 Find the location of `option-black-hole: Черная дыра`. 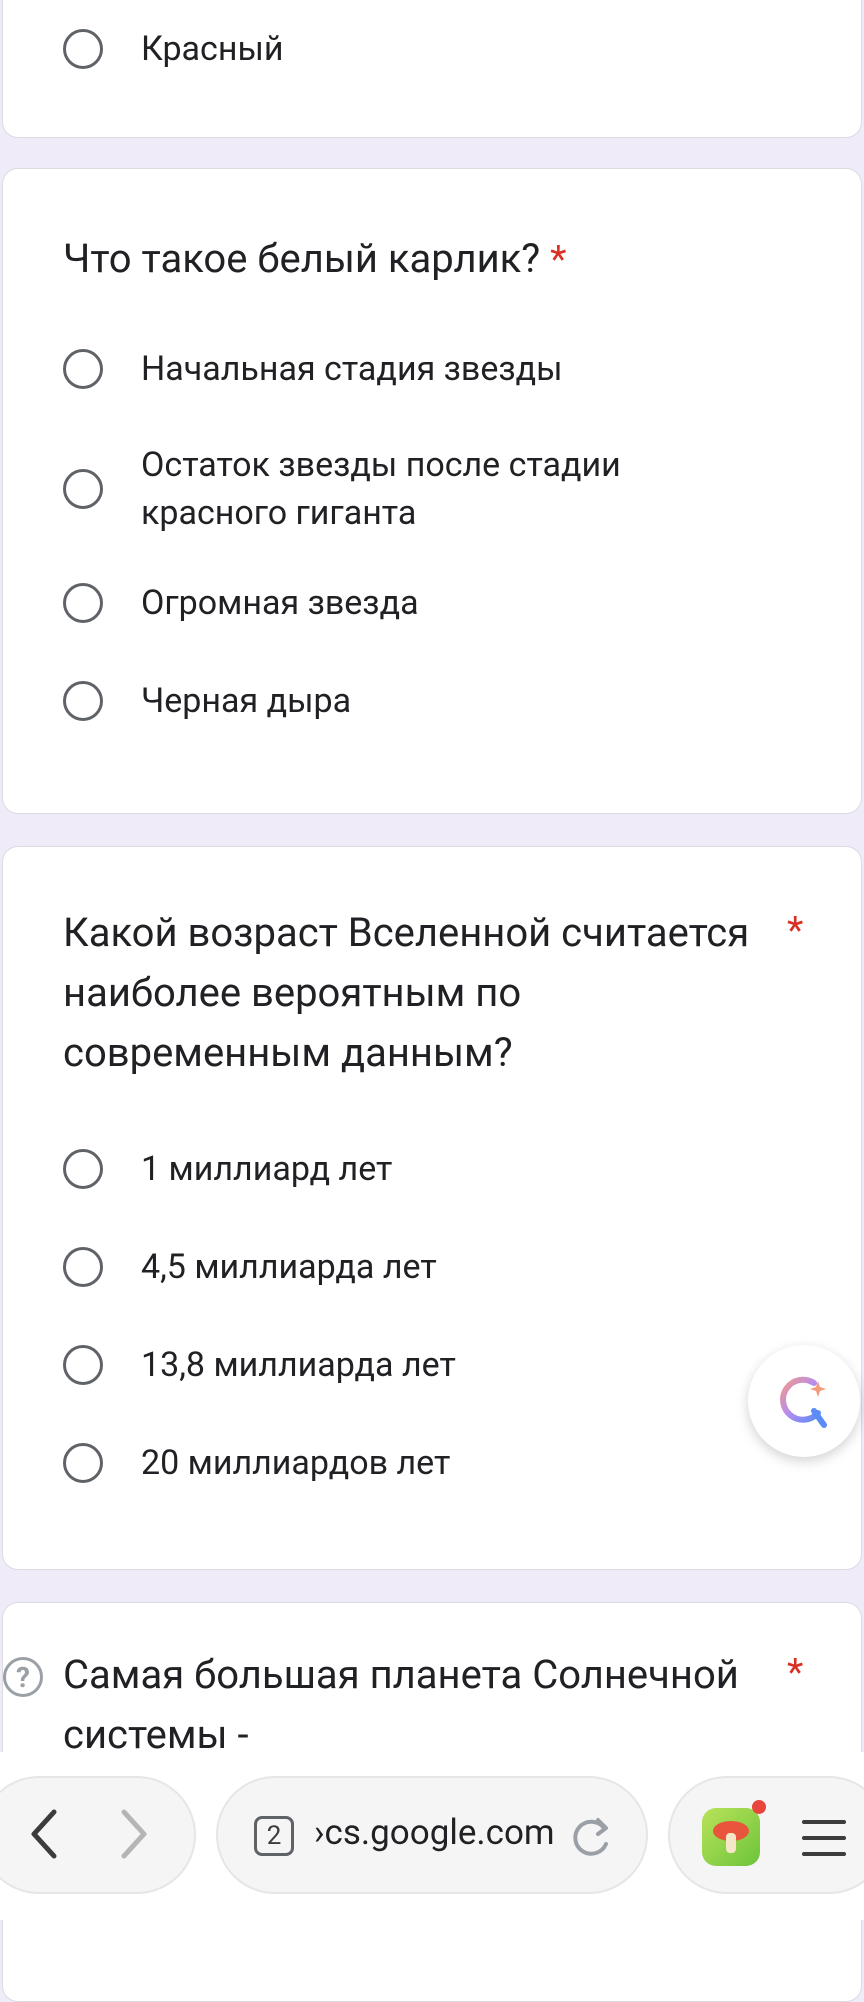

option-black-hole: Черная дыра is located at coordinates (442, 701).